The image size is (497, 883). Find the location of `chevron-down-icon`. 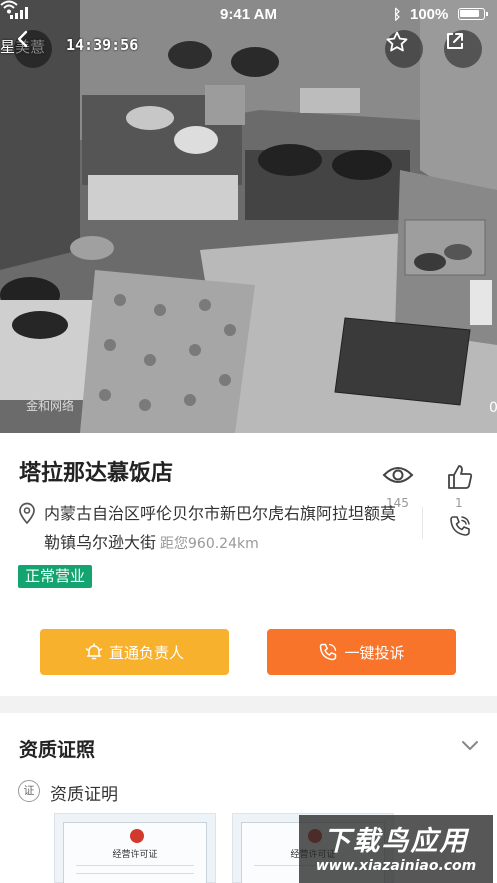

chevron-down-icon is located at coordinates (470, 746).